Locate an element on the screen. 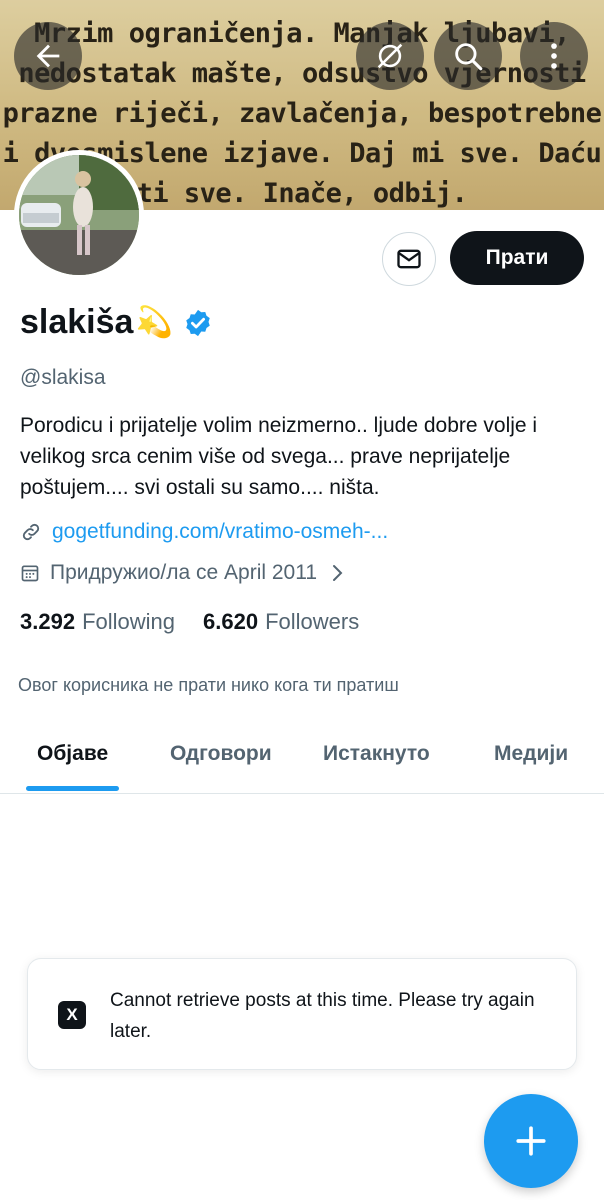 Image resolution: width=604 pixels, height=1200 pixels. display-name-text: slakiša is located at coordinates (77, 322).